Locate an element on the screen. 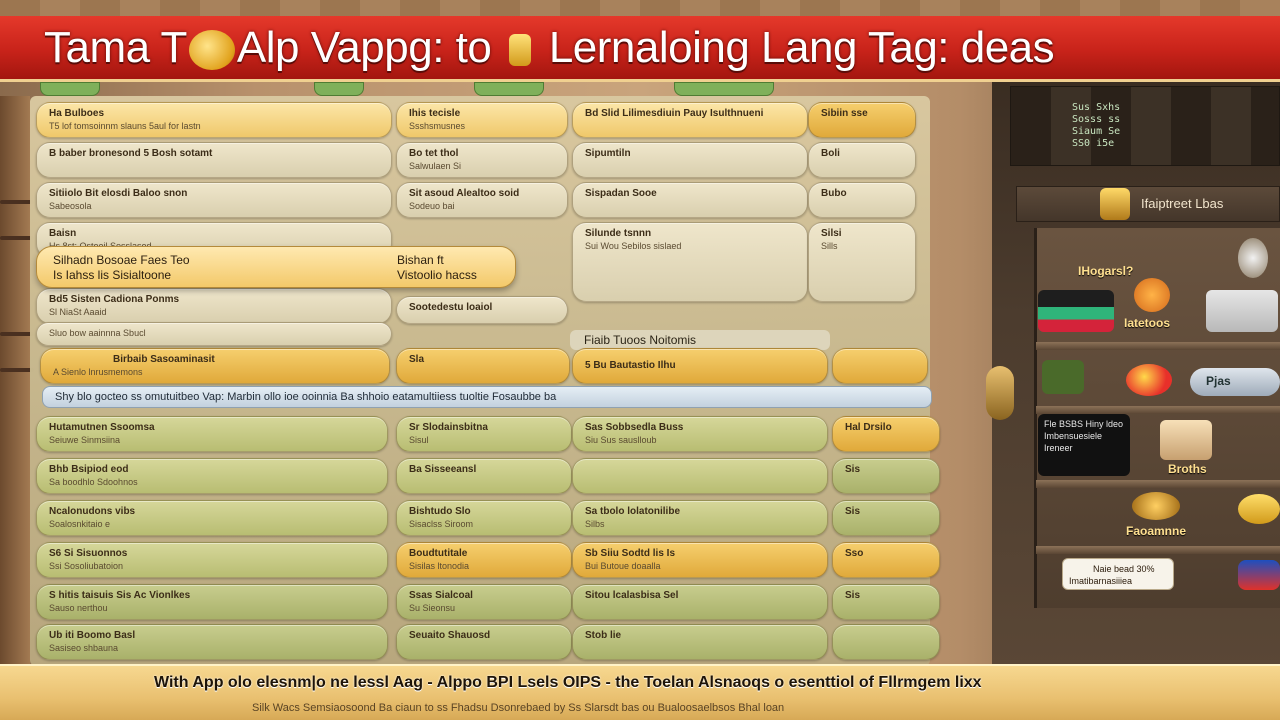 This screenshot has height=720, width=1280. section-header: 5 Bu Bautastio Ilhu is located at coordinates (700, 366).